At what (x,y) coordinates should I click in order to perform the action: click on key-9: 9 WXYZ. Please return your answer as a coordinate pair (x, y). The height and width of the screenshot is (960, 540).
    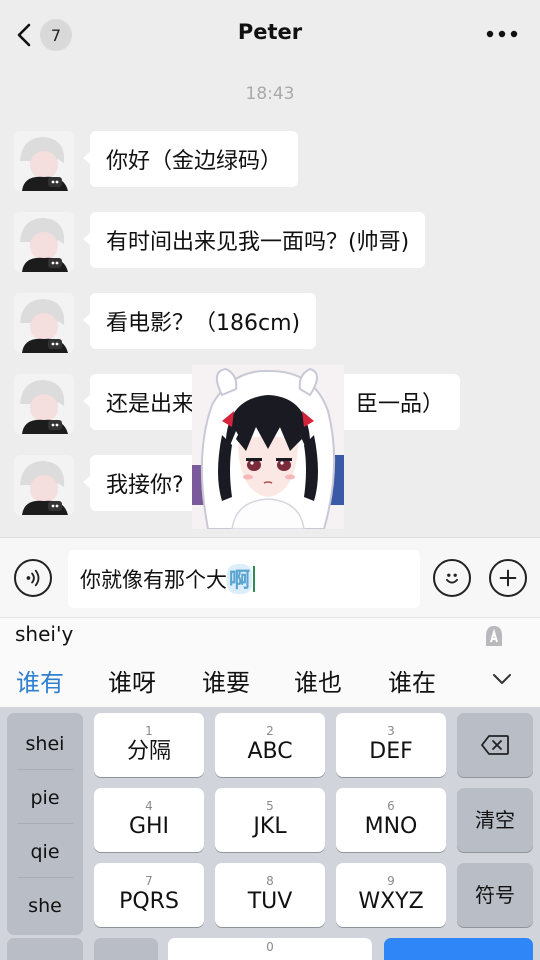
    Looking at the image, I should click on (391, 895).